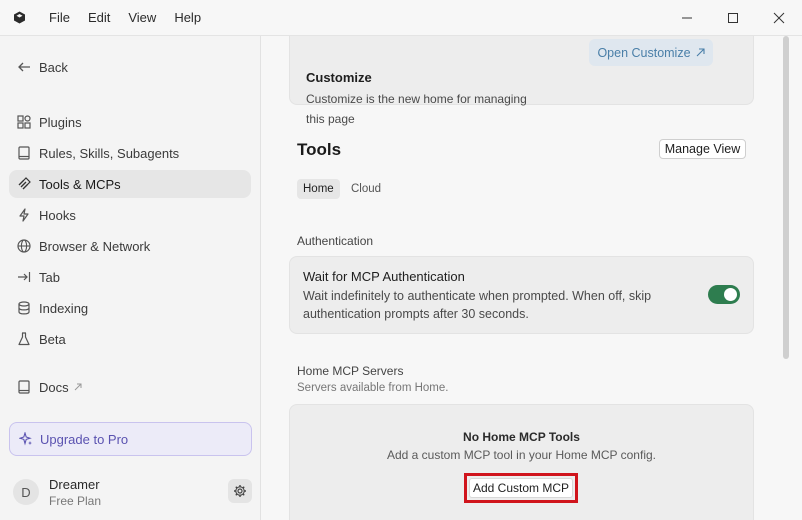 Image resolution: width=802 pixels, height=520 pixels. What do you see at coordinates (133, 492) in the screenshot?
I see `user-profile: D Dreamer Free Plan` at bounding box center [133, 492].